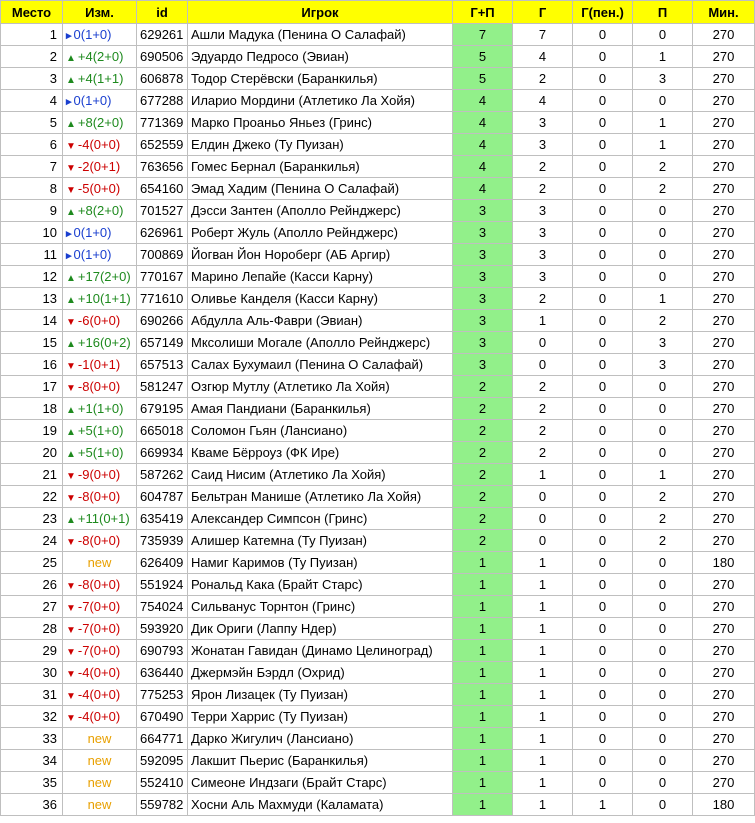  What do you see at coordinates (162, 12) in the screenshot?
I see `header-id: id` at bounding box center [162, 12].